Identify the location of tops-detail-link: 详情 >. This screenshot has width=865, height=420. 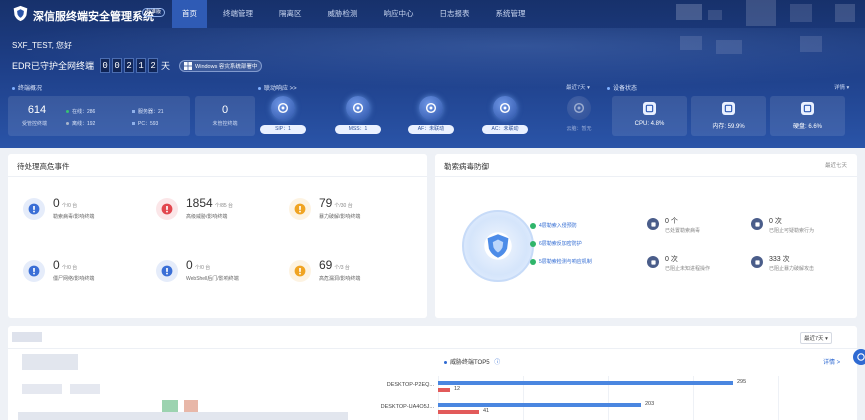
(831, 361).